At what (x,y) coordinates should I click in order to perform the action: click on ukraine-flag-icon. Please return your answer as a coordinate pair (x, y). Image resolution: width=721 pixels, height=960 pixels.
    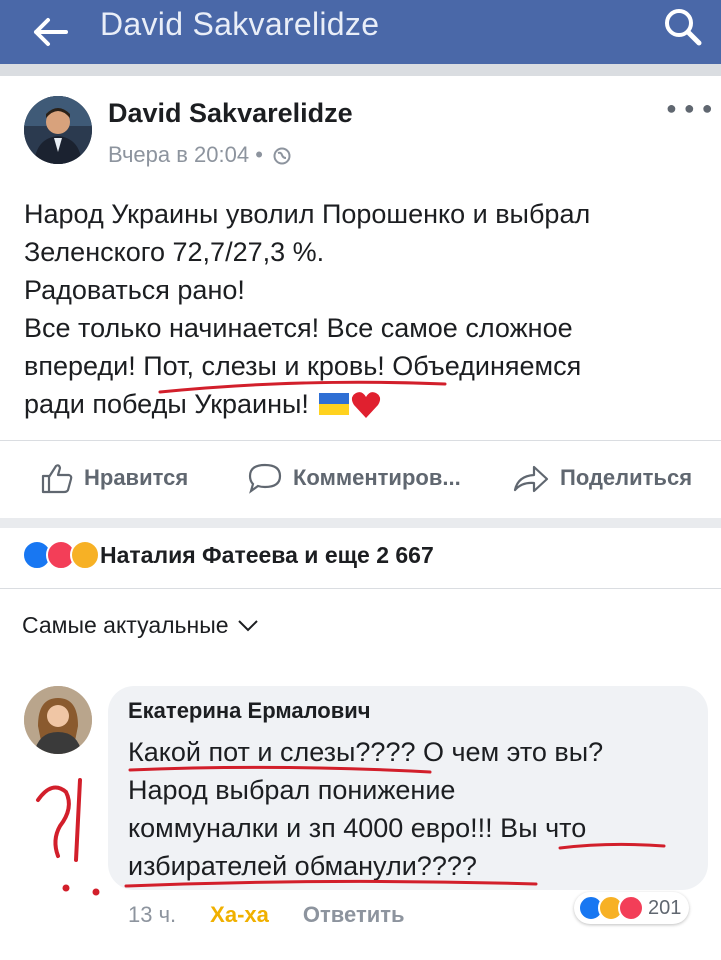
    Looking at the image, I should click on (333, 401).